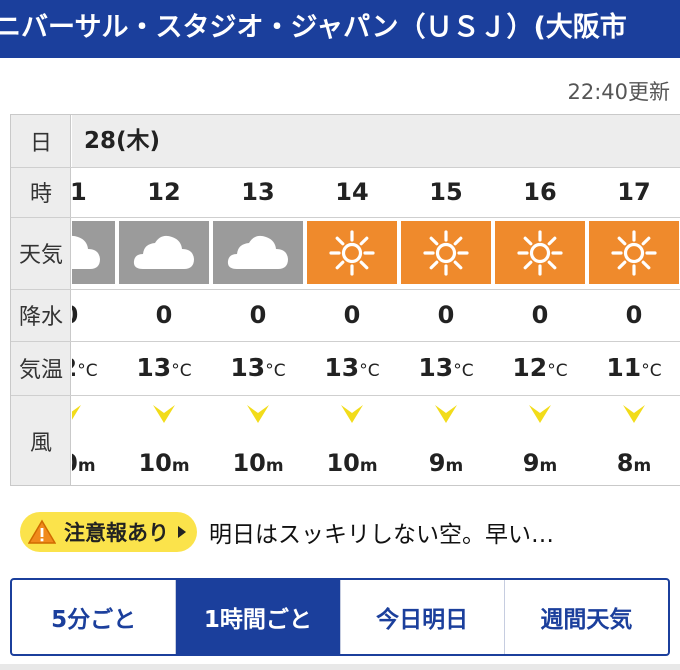 The width and height of the screenshot is (680, 670). I want to click on hour-column: 15 0 13°C 9m, so click(446, 300).